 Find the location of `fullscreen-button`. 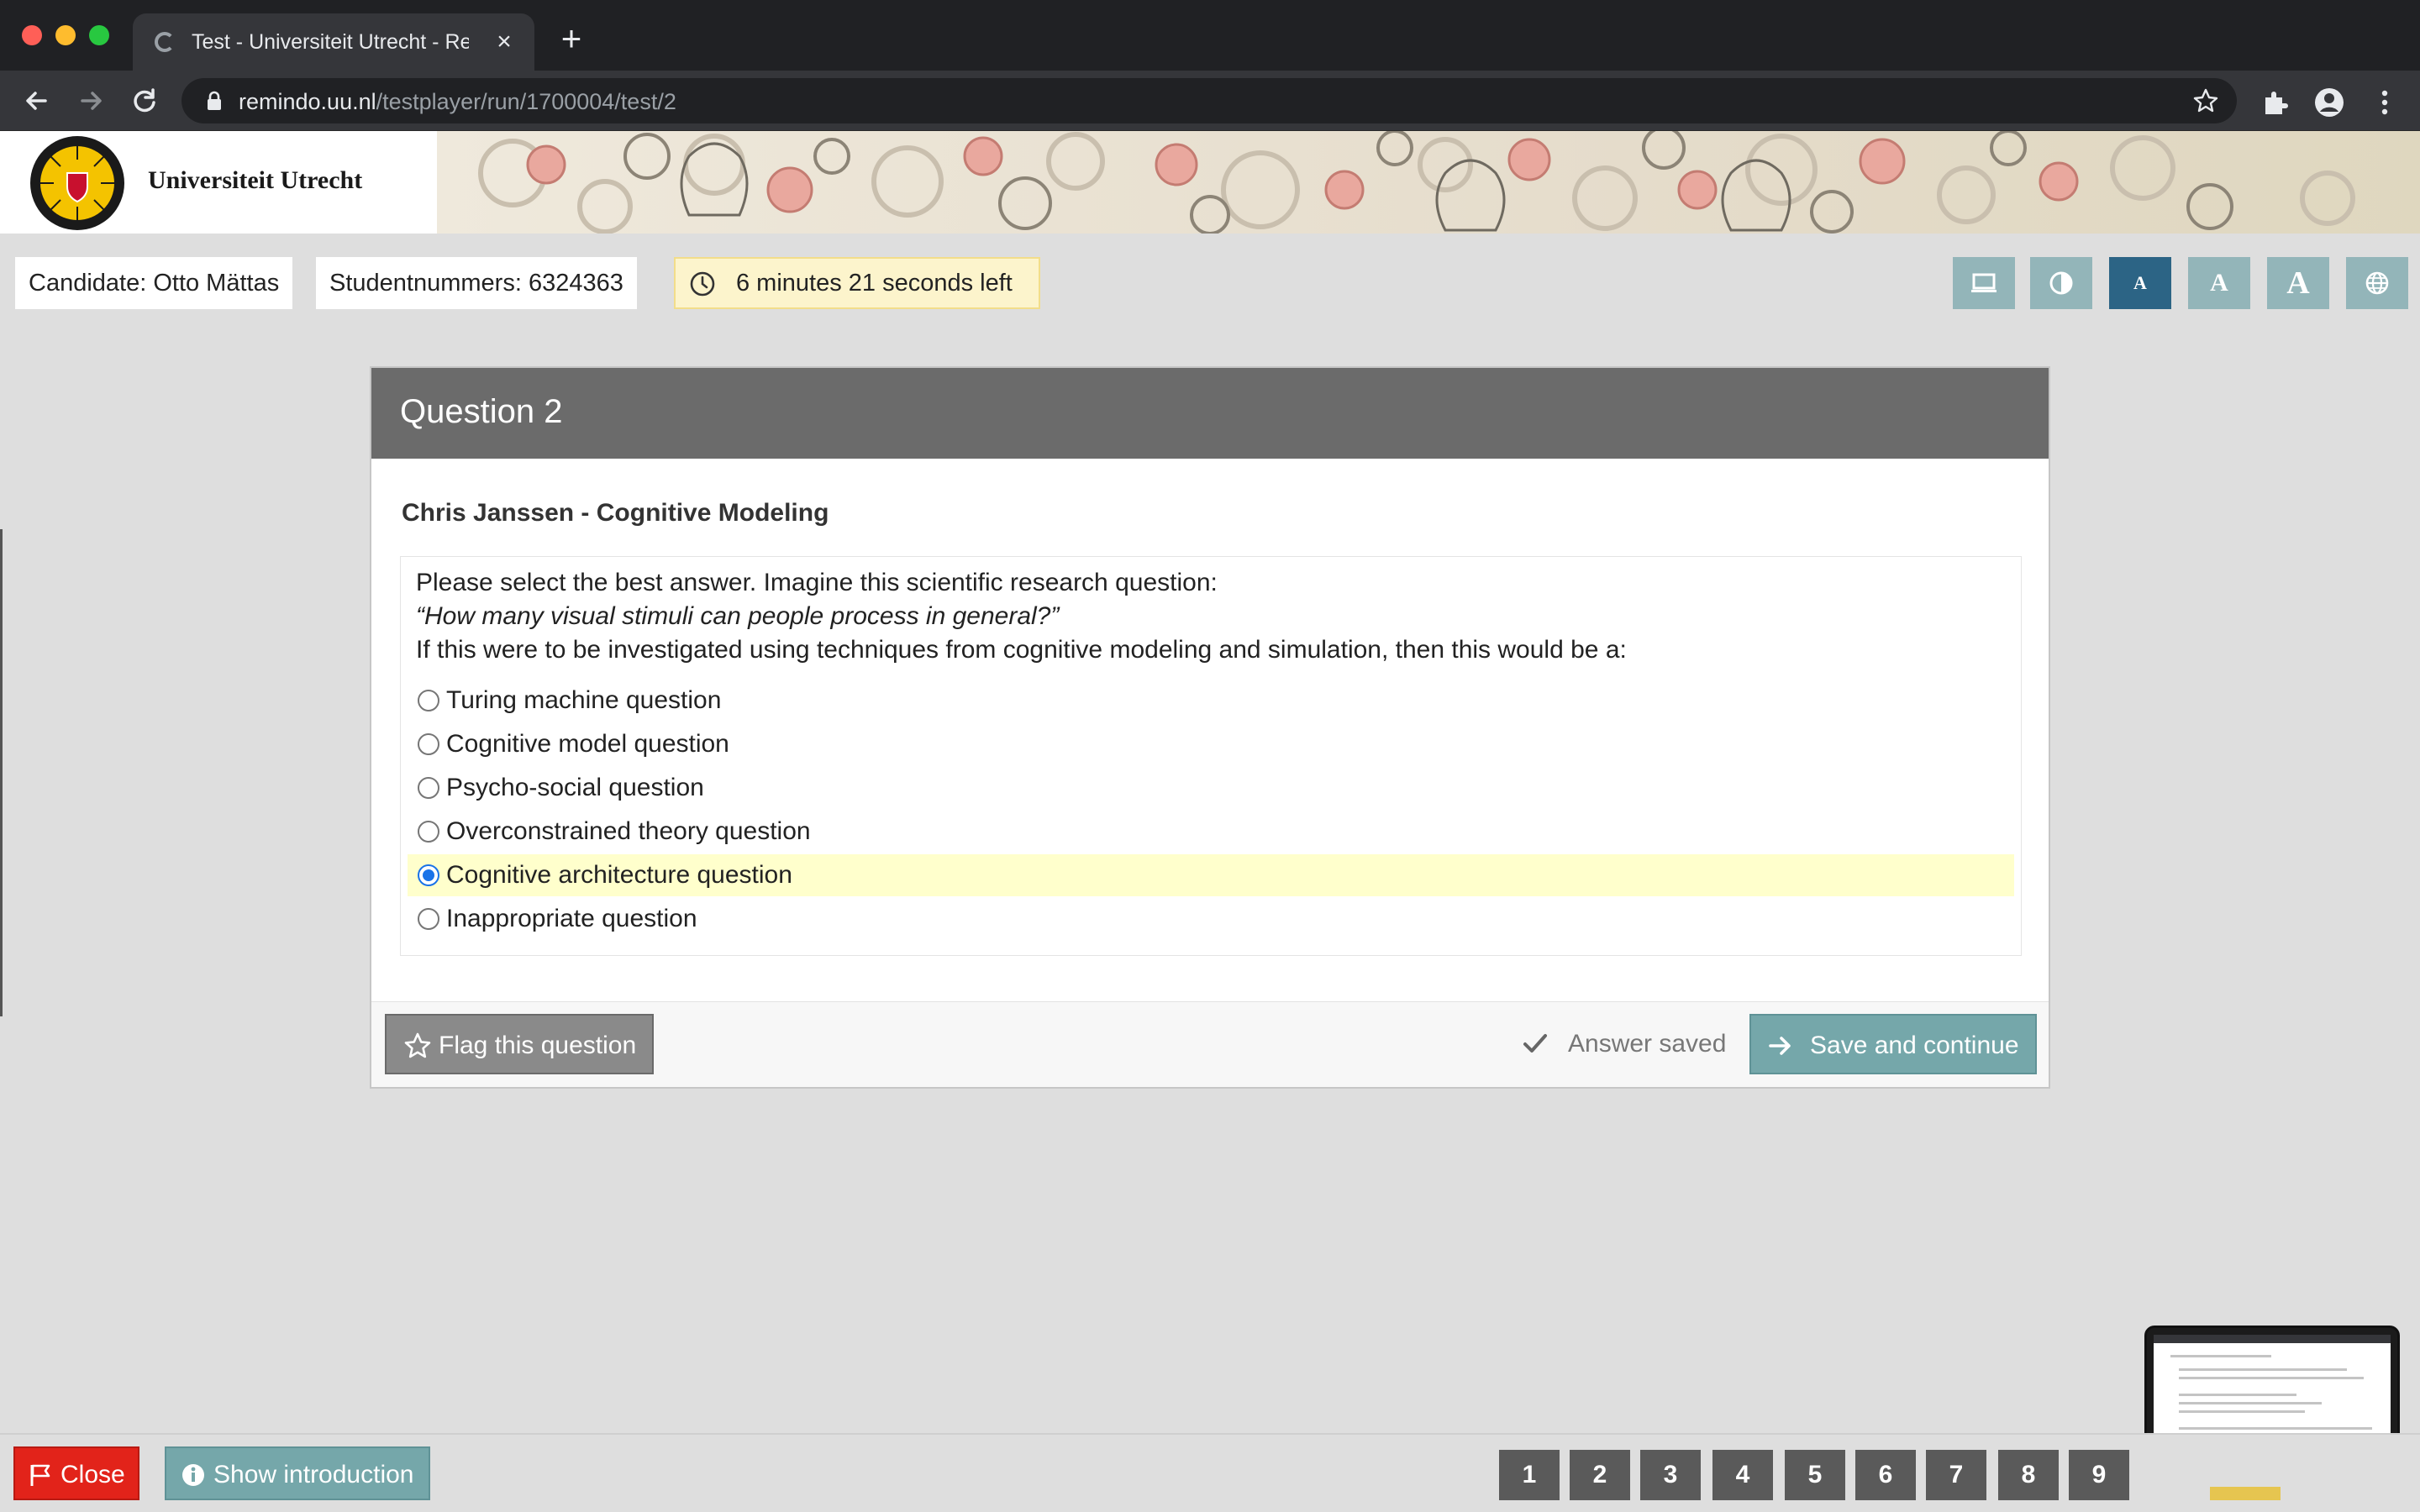

fullscreen-button is located at coordinates (1984, 283).